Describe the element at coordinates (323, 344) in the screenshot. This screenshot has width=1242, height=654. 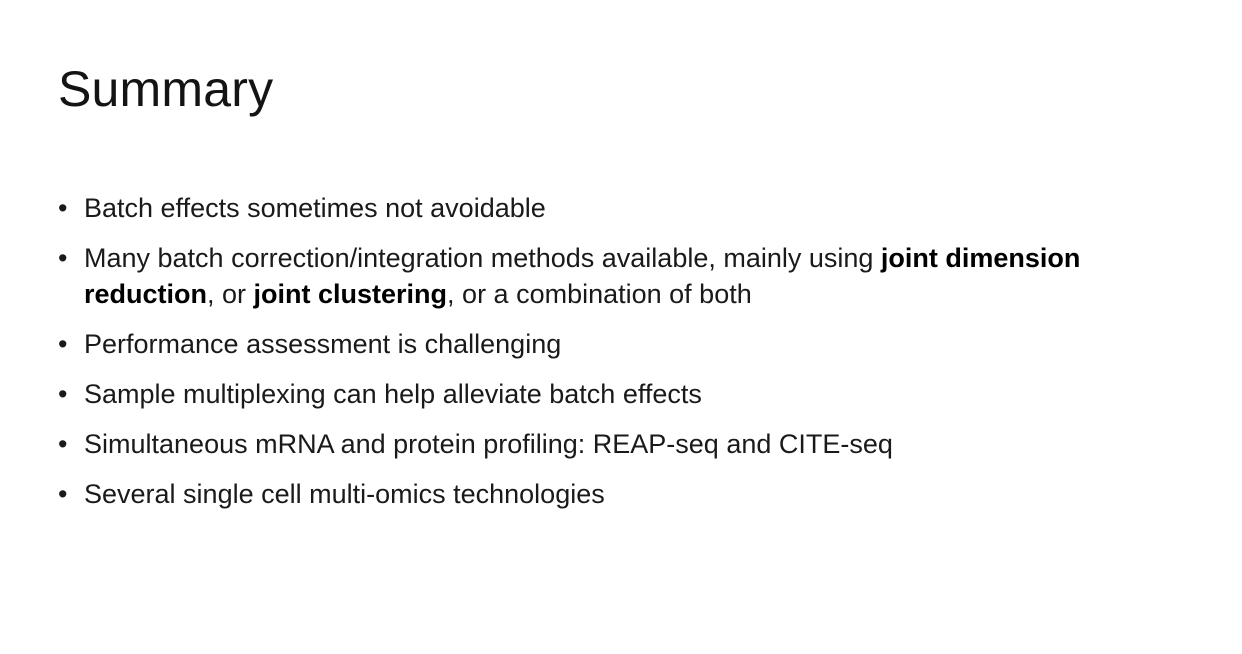
I see `bullet-text: Performance assessment is challenging` at that location.